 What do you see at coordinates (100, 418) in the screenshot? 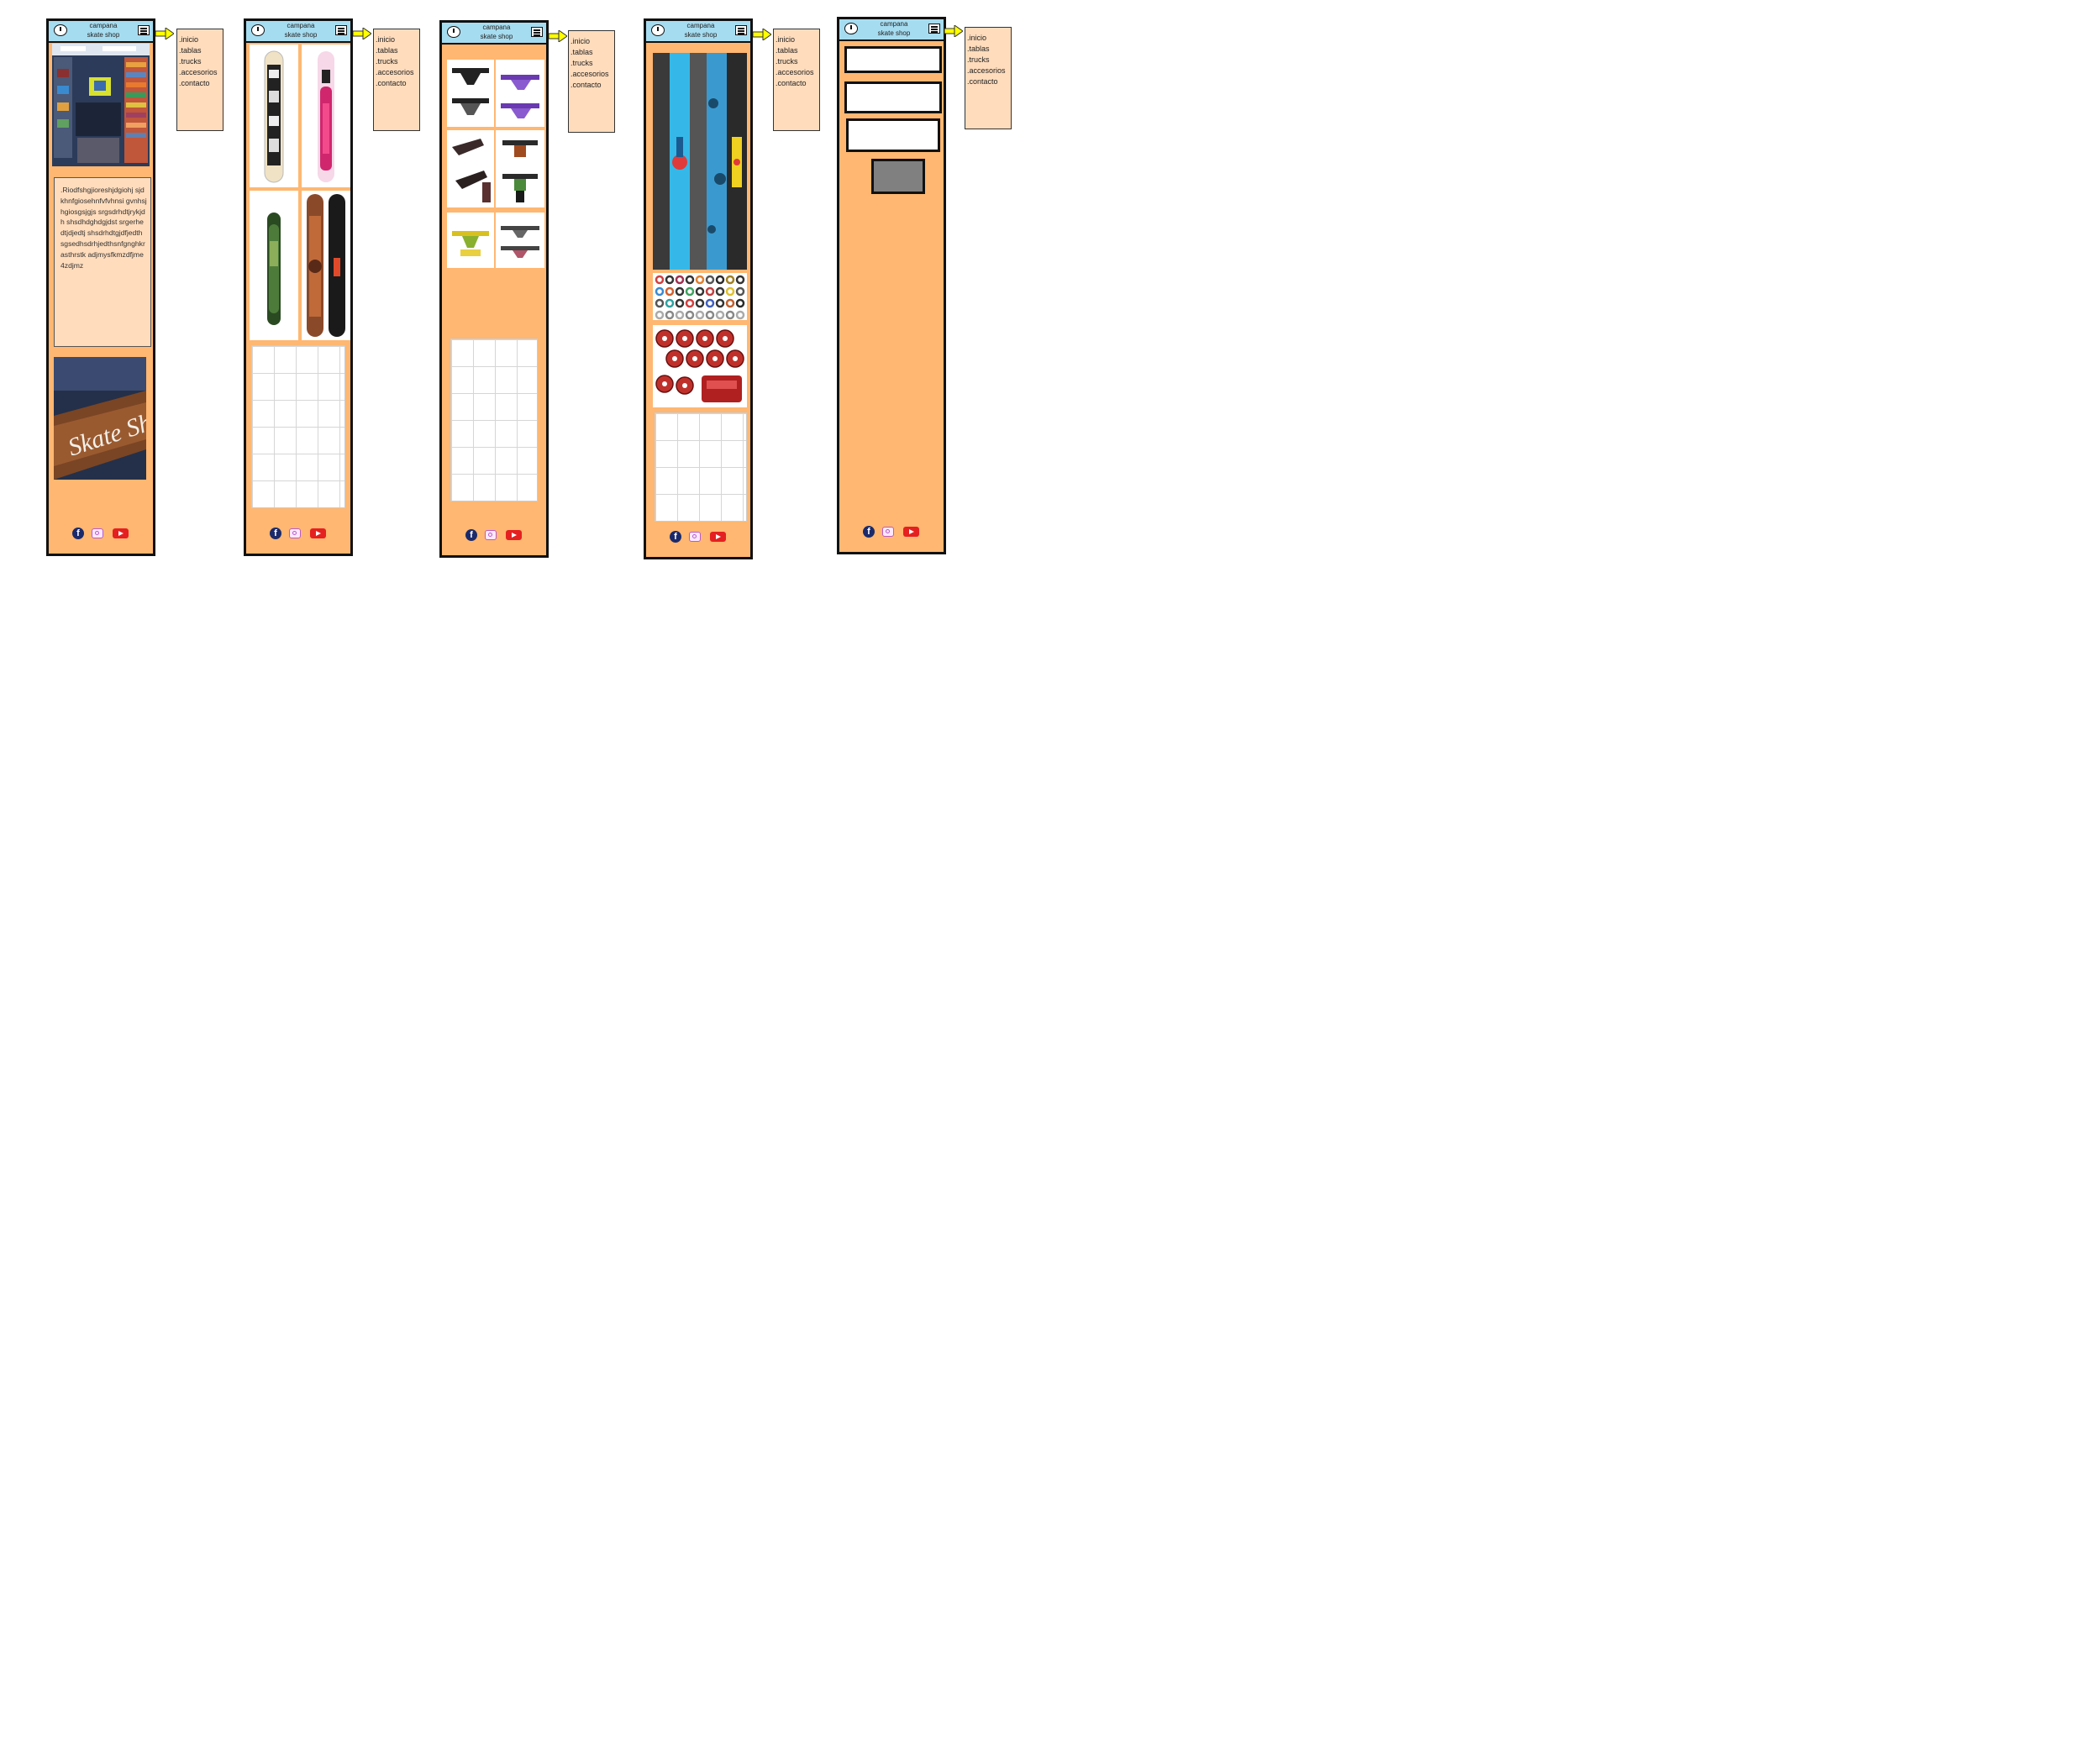
I see `skate-shop-photo: Skate Shop` at bounding box center [100, 418].